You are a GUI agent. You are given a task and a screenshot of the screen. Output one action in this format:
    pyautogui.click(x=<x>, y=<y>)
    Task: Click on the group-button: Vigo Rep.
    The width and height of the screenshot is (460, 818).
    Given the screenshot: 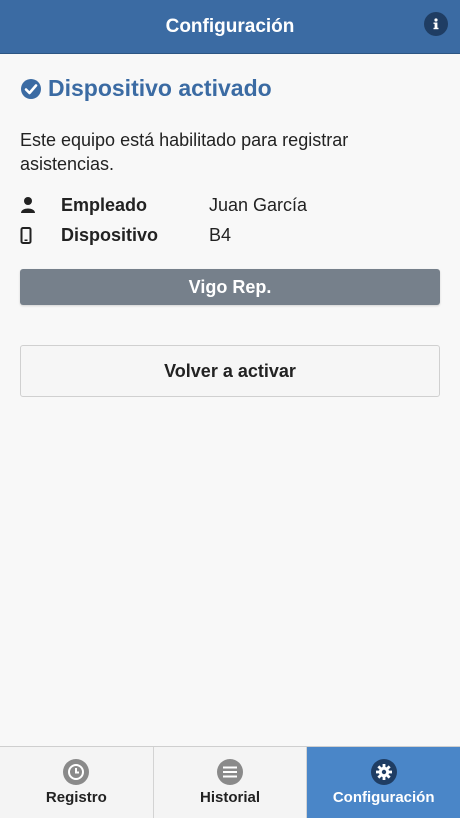 What is the action you would take?
    pyautogui.click(x=230, y=287)
    